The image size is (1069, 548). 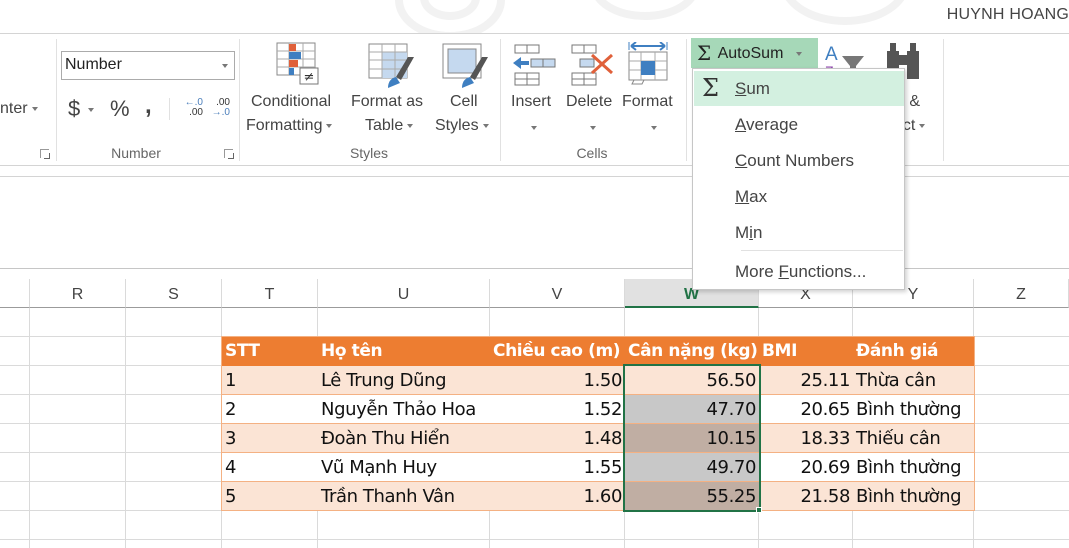 What do you see at coordinates (296, 92) in the screenshot?
I see `conditional-formatting-button: ≠ Conditional Formatting` at bounding box center [296, 92].